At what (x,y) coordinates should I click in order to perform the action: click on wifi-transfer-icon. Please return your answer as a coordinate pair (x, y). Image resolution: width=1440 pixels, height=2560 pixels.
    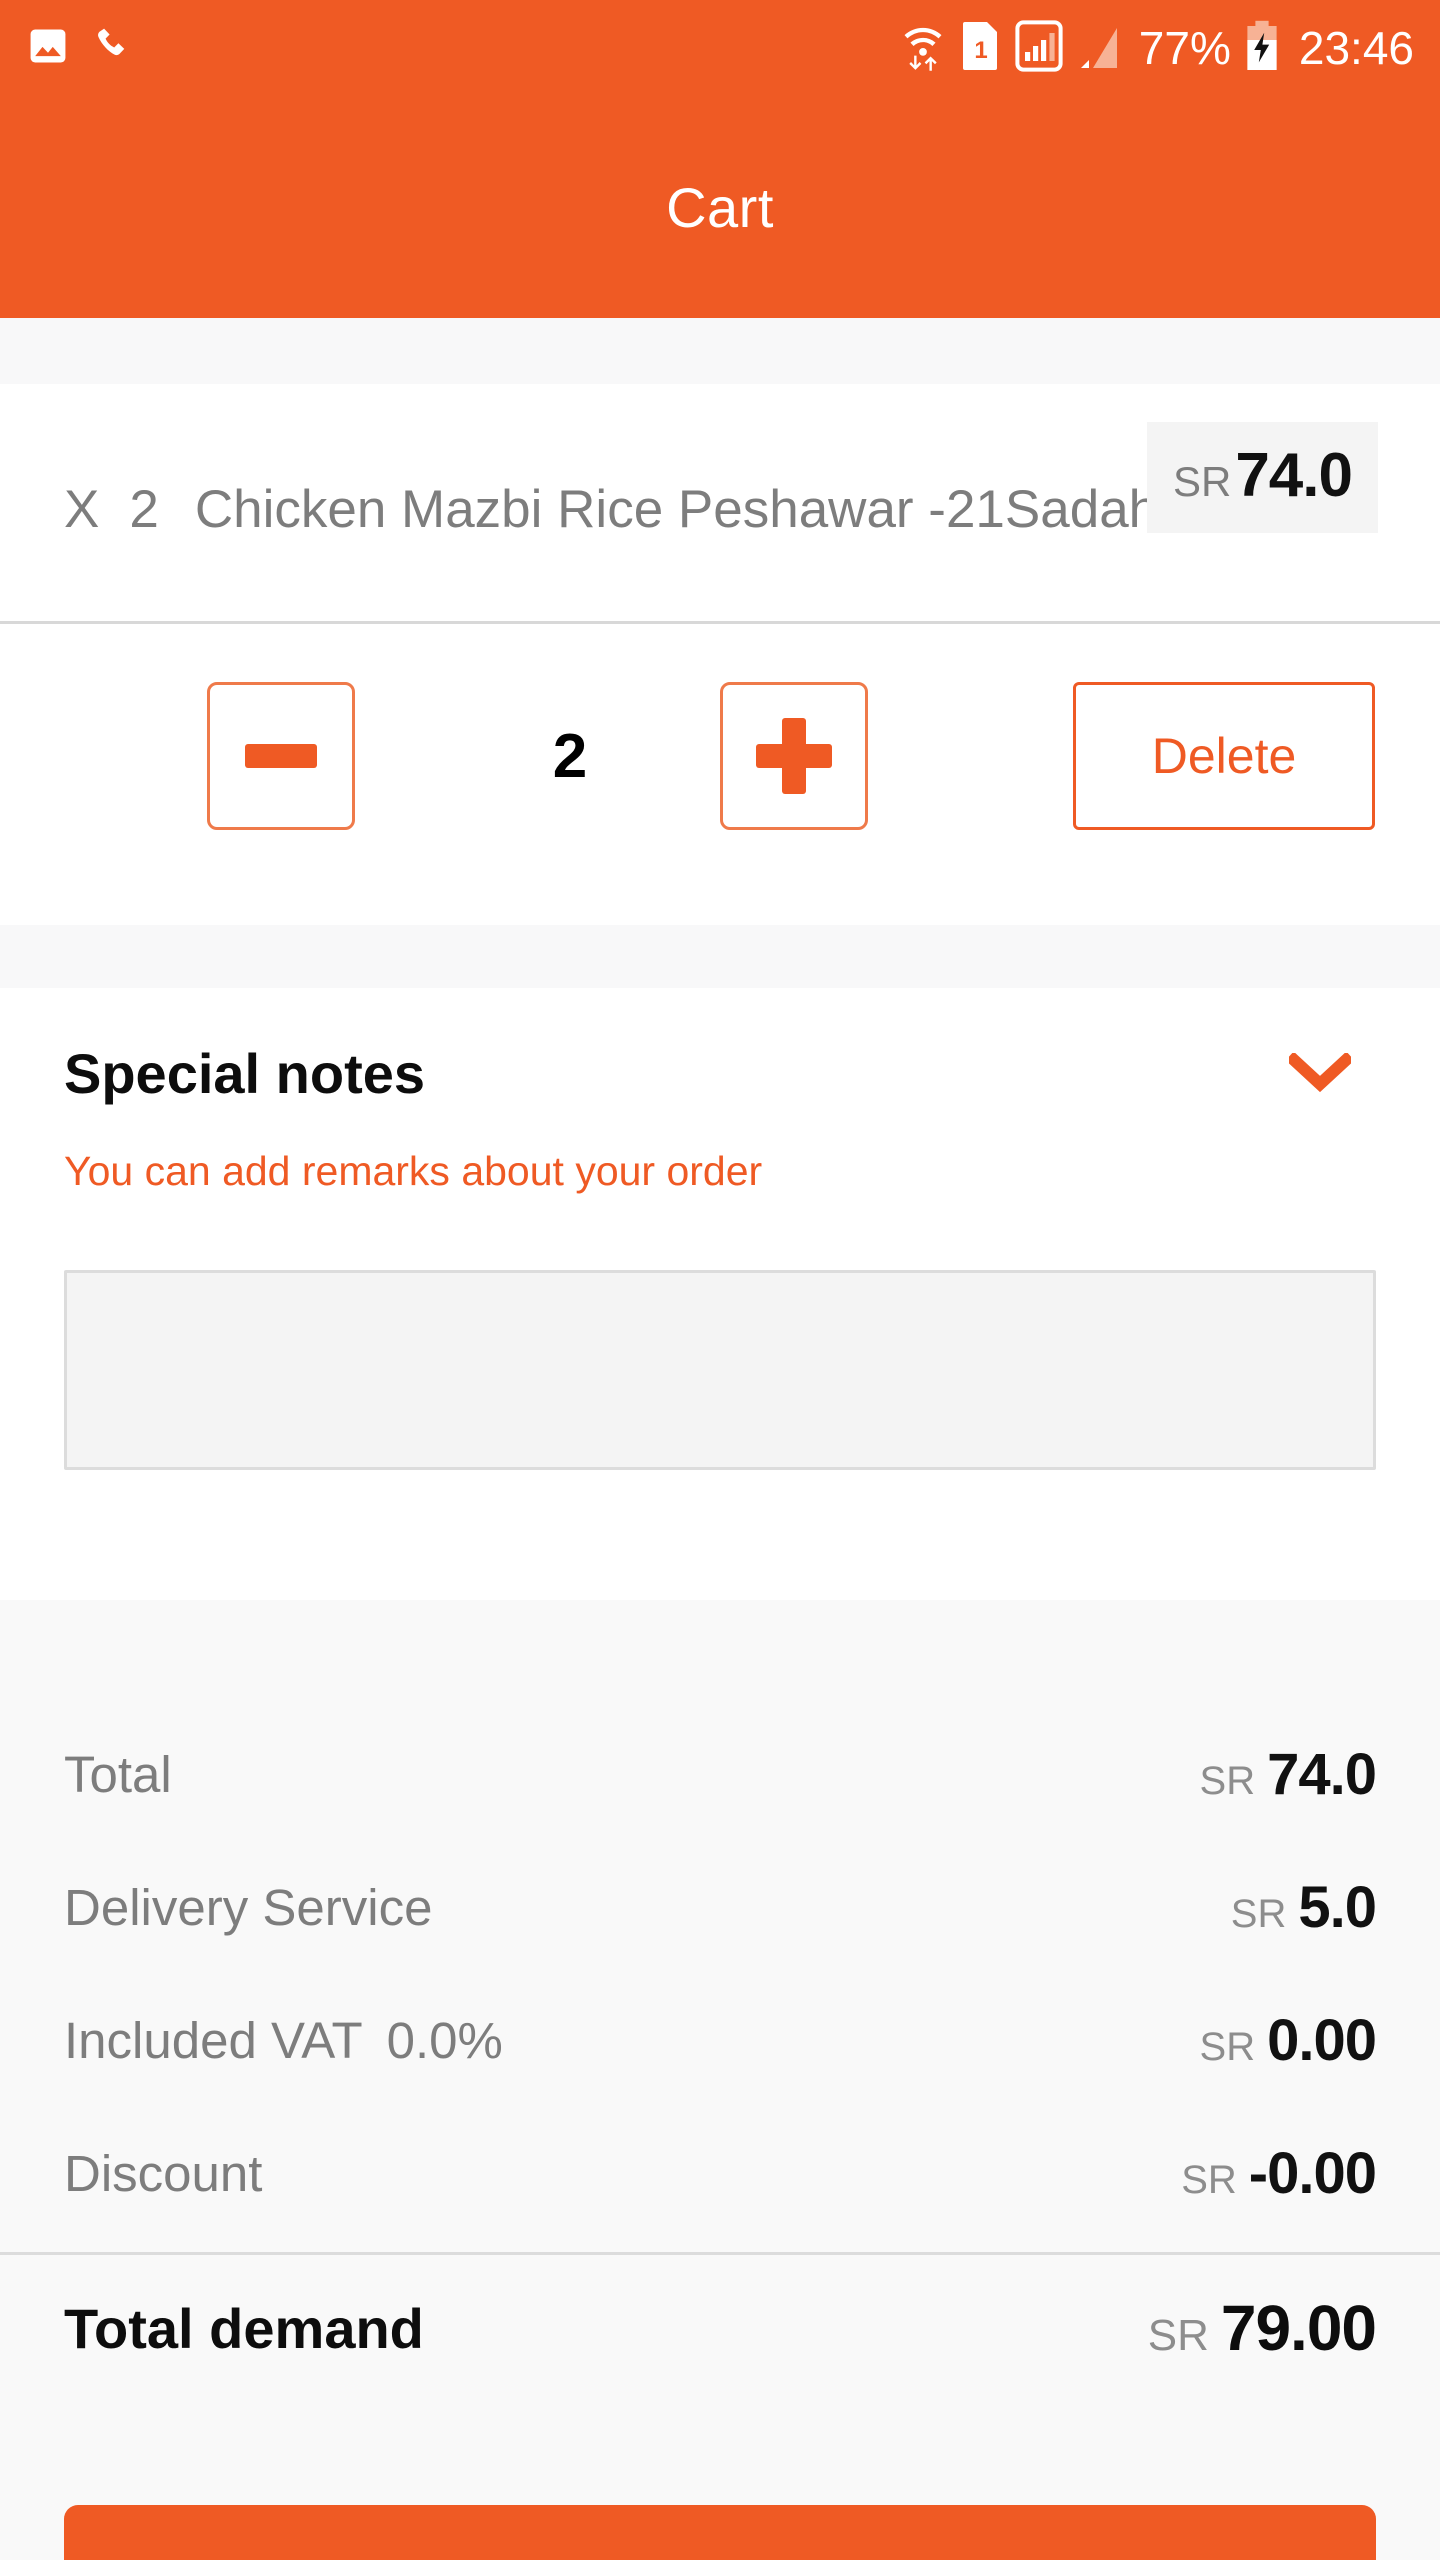
    Looking at the image, I should click on (923, 48).